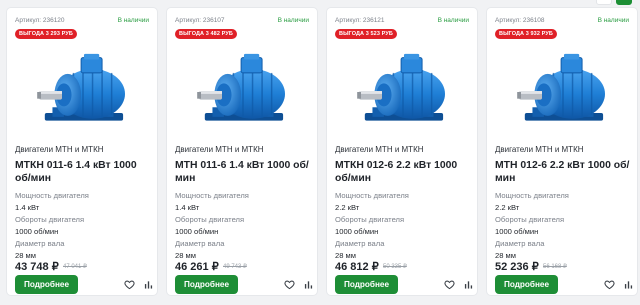 Image resolution: width=640 pixels, height=305 pixels. I want to click on grid-view-button, so click(604, 2).